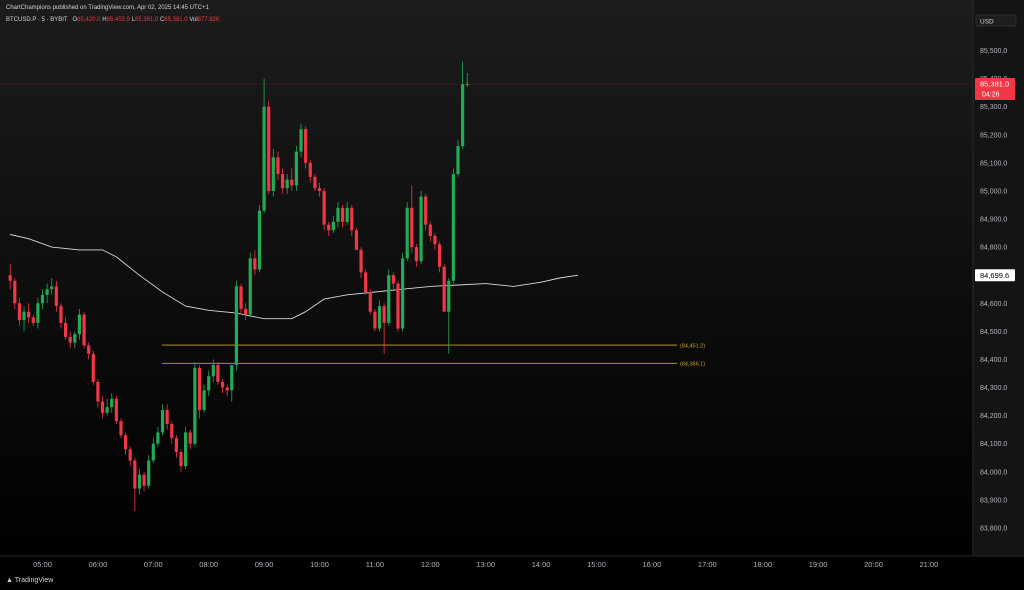 This screenshot has width=1024, height=590. I want to click on price-tick-label: 85,200.0, so click(993, 135).